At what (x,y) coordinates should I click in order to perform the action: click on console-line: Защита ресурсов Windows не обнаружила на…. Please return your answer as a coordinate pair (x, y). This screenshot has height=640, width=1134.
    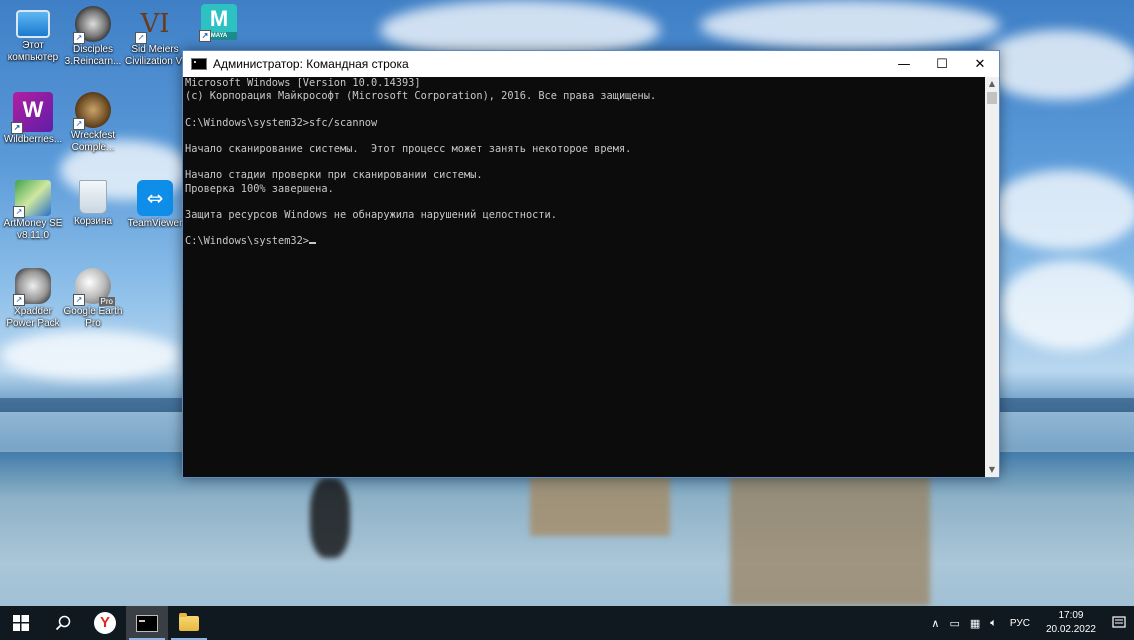
    Looking at the image, I should click on (371, 214).